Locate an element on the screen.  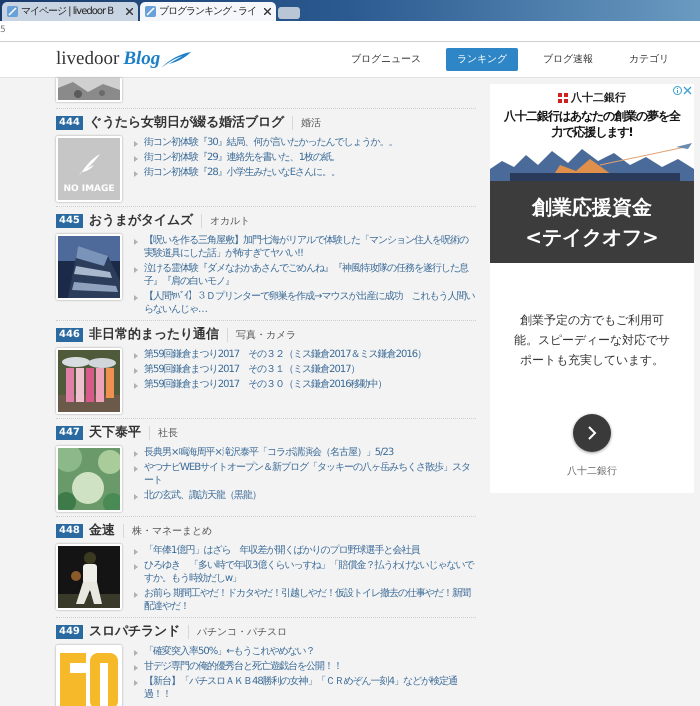
nav-link: カテゴリ is located at coordinates (649, 59).